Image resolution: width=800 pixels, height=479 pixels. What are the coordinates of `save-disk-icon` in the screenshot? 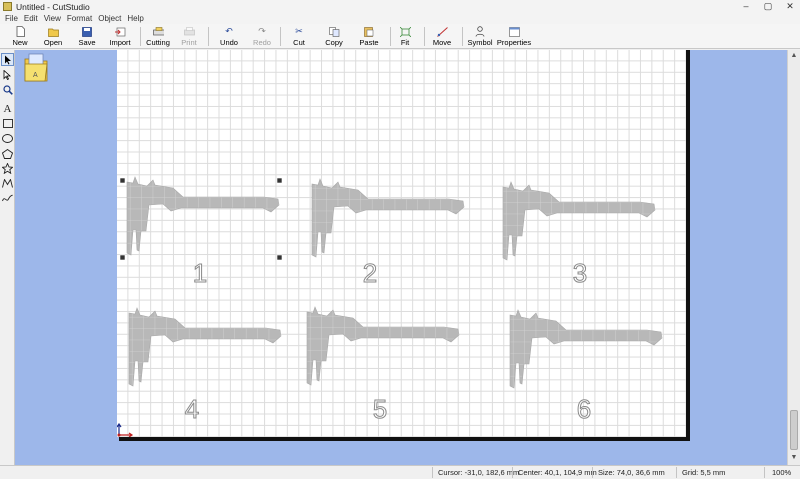 It's located at (87, 31).